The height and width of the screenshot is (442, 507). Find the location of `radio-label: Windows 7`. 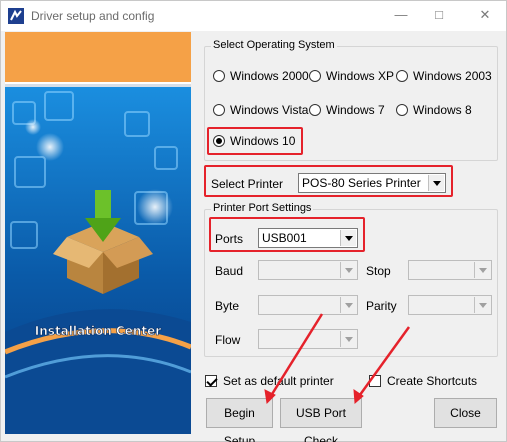

radio-label: Windows 7 is located at coordinates (355, 110).